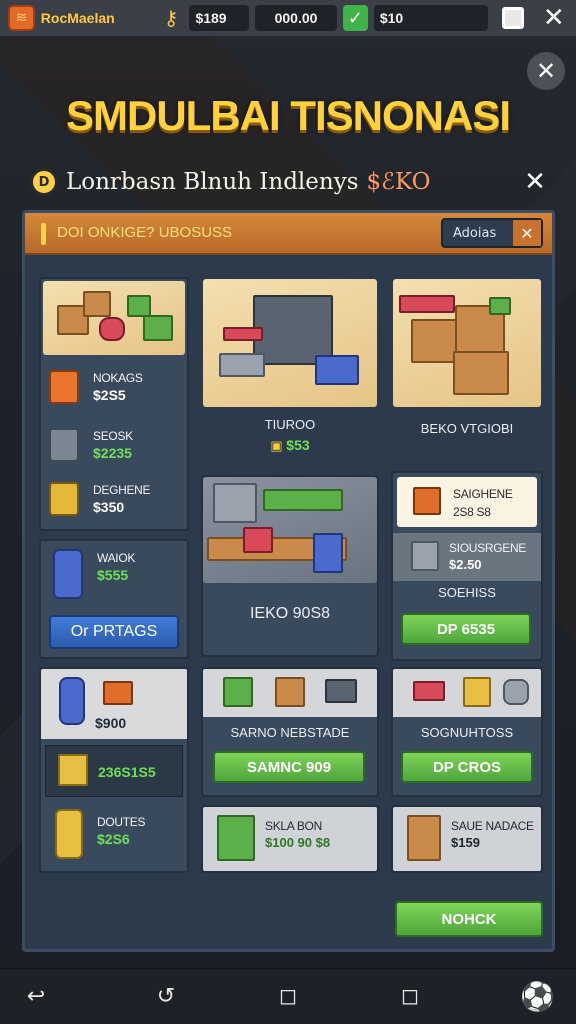 This screenshot has width=576, height=1024. What do you see at coordinates (475, 233) in the screenshot?
I see `header-action-label: Adoias` at bounding box center [475, 233].